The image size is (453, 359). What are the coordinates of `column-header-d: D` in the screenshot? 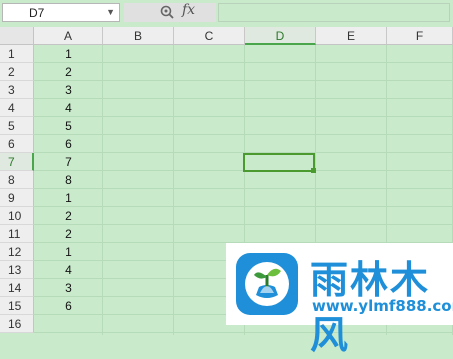 It's located at (280, 36).